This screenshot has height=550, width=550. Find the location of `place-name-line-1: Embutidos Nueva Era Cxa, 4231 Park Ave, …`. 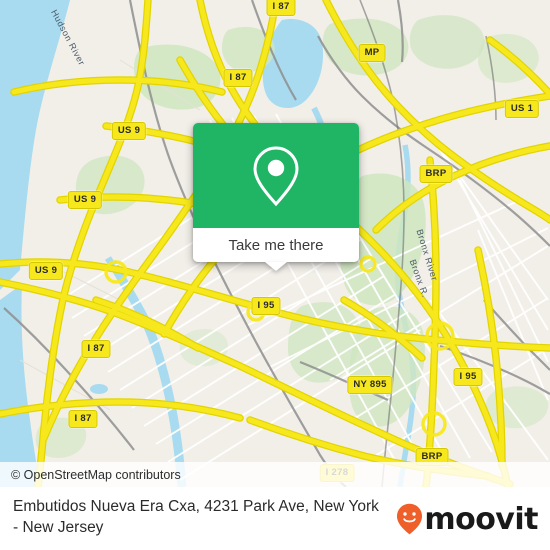

place-name-line-1: Embutidos Nueva Era Cxa, 4231 Park Ave, … is located at coordinates (196, 506).